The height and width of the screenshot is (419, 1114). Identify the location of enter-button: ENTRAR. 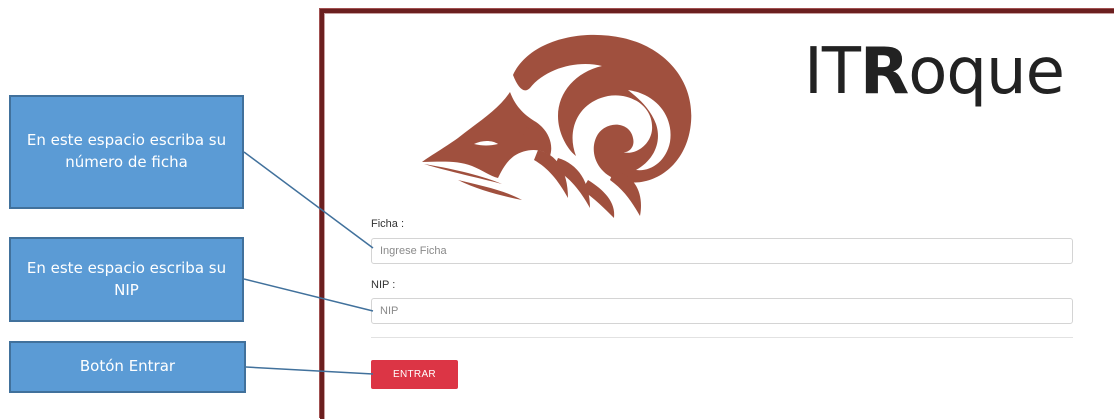
(414, 374).